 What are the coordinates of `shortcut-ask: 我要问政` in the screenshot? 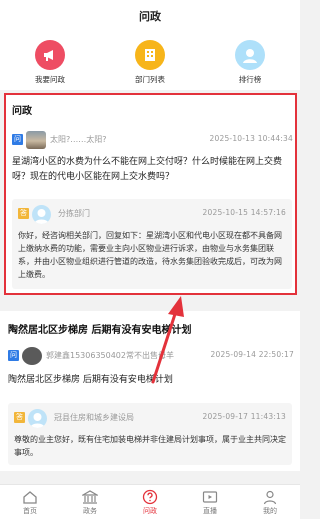 It's located at (50, 62).